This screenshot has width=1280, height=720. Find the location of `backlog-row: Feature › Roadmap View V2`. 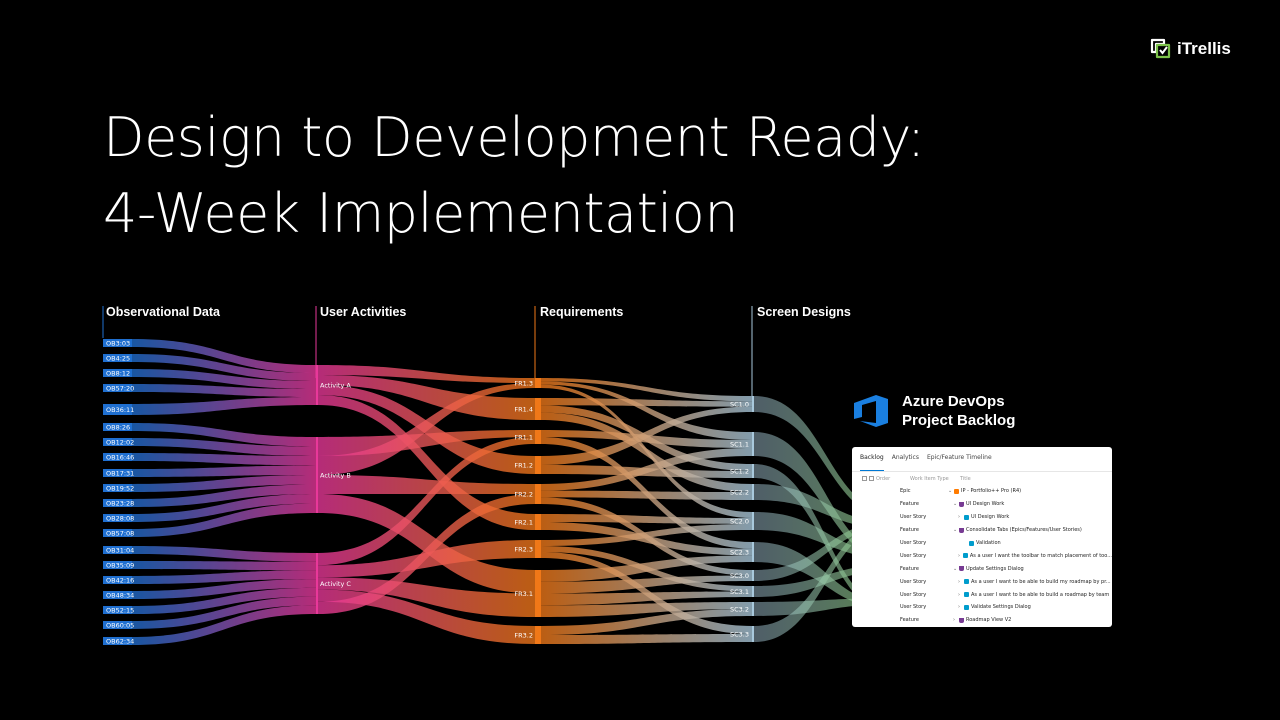

backlog-row: Feature › Roadmap View V2 is located at coordinates (982, 620).